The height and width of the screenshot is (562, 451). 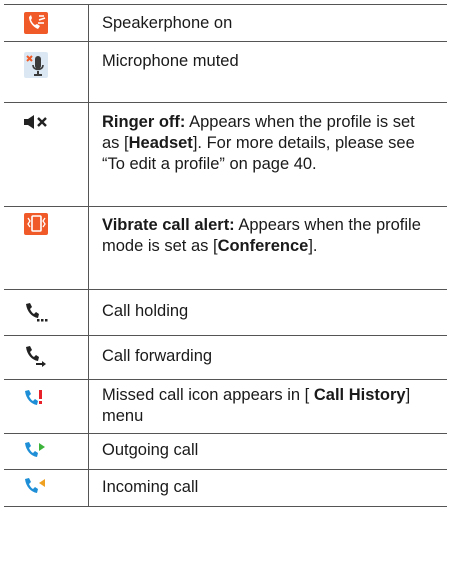 I want to click on row-text: Speakerphone on, so click(x=167, y=23).